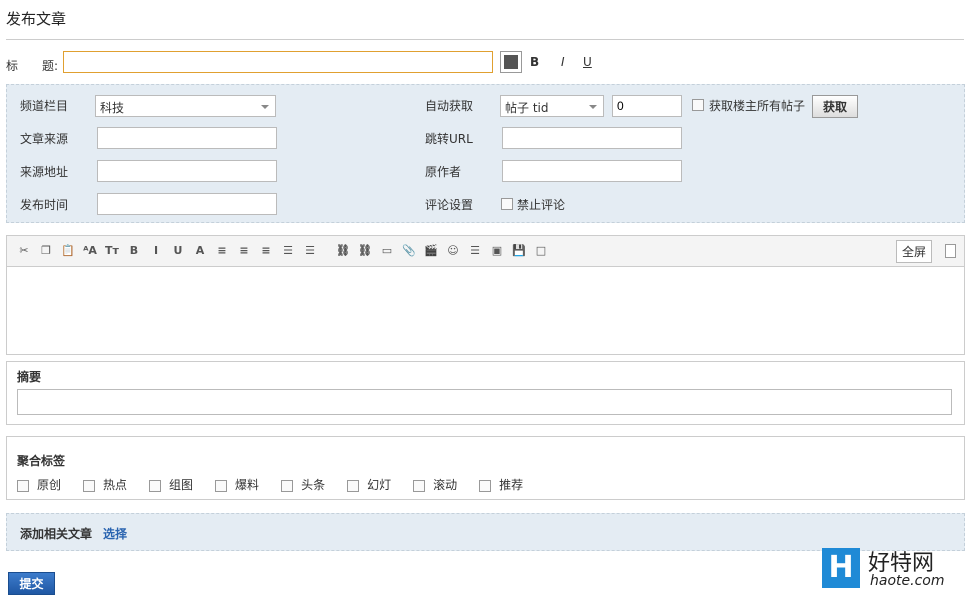 This screenshot has width=970, height=602. What do you see at coordinates (507, 204) in the screenshot?
I see `disable-comment-checkbox` at bounding box center [507, 204].